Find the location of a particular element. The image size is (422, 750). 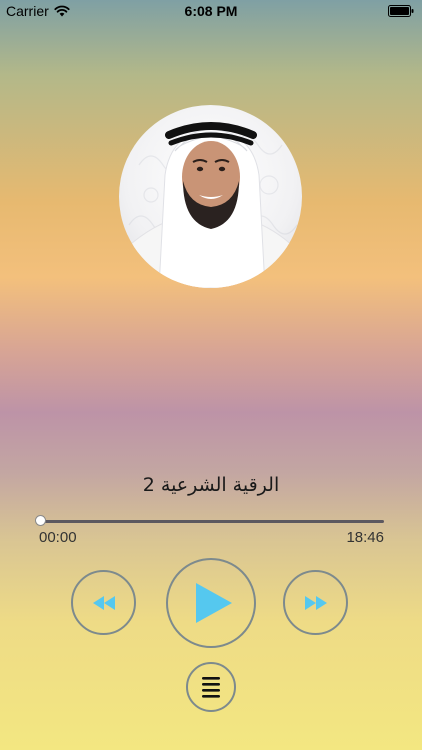

status-bar: Carrier 6:08 PM is located at coordinates (211, 11).